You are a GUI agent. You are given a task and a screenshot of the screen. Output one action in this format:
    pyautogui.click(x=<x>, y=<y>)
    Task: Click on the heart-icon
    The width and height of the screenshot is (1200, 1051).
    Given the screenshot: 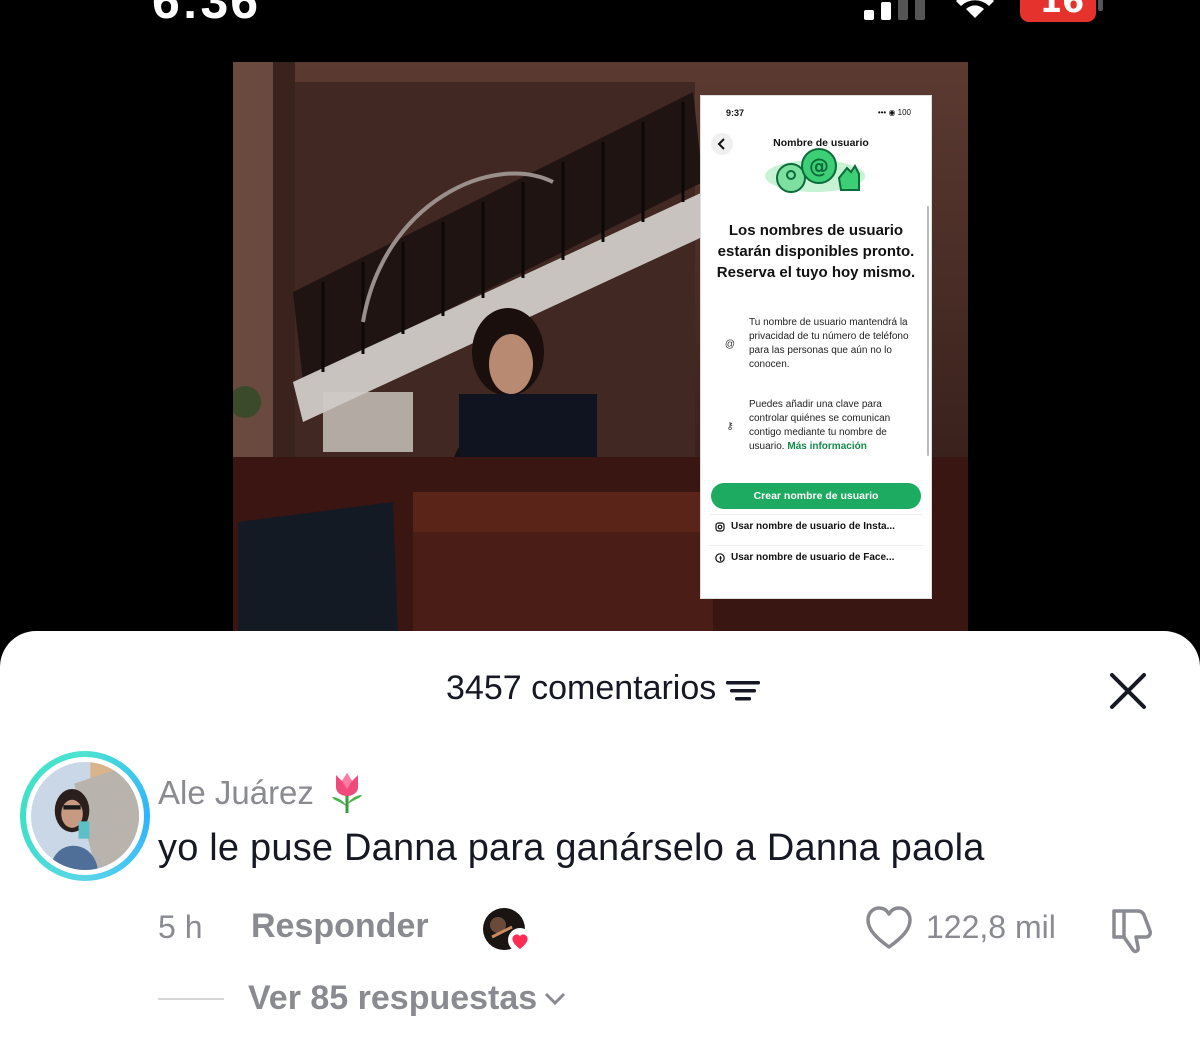 What is the action you would take?
    pyautogui.click(x=889, y=928)
    